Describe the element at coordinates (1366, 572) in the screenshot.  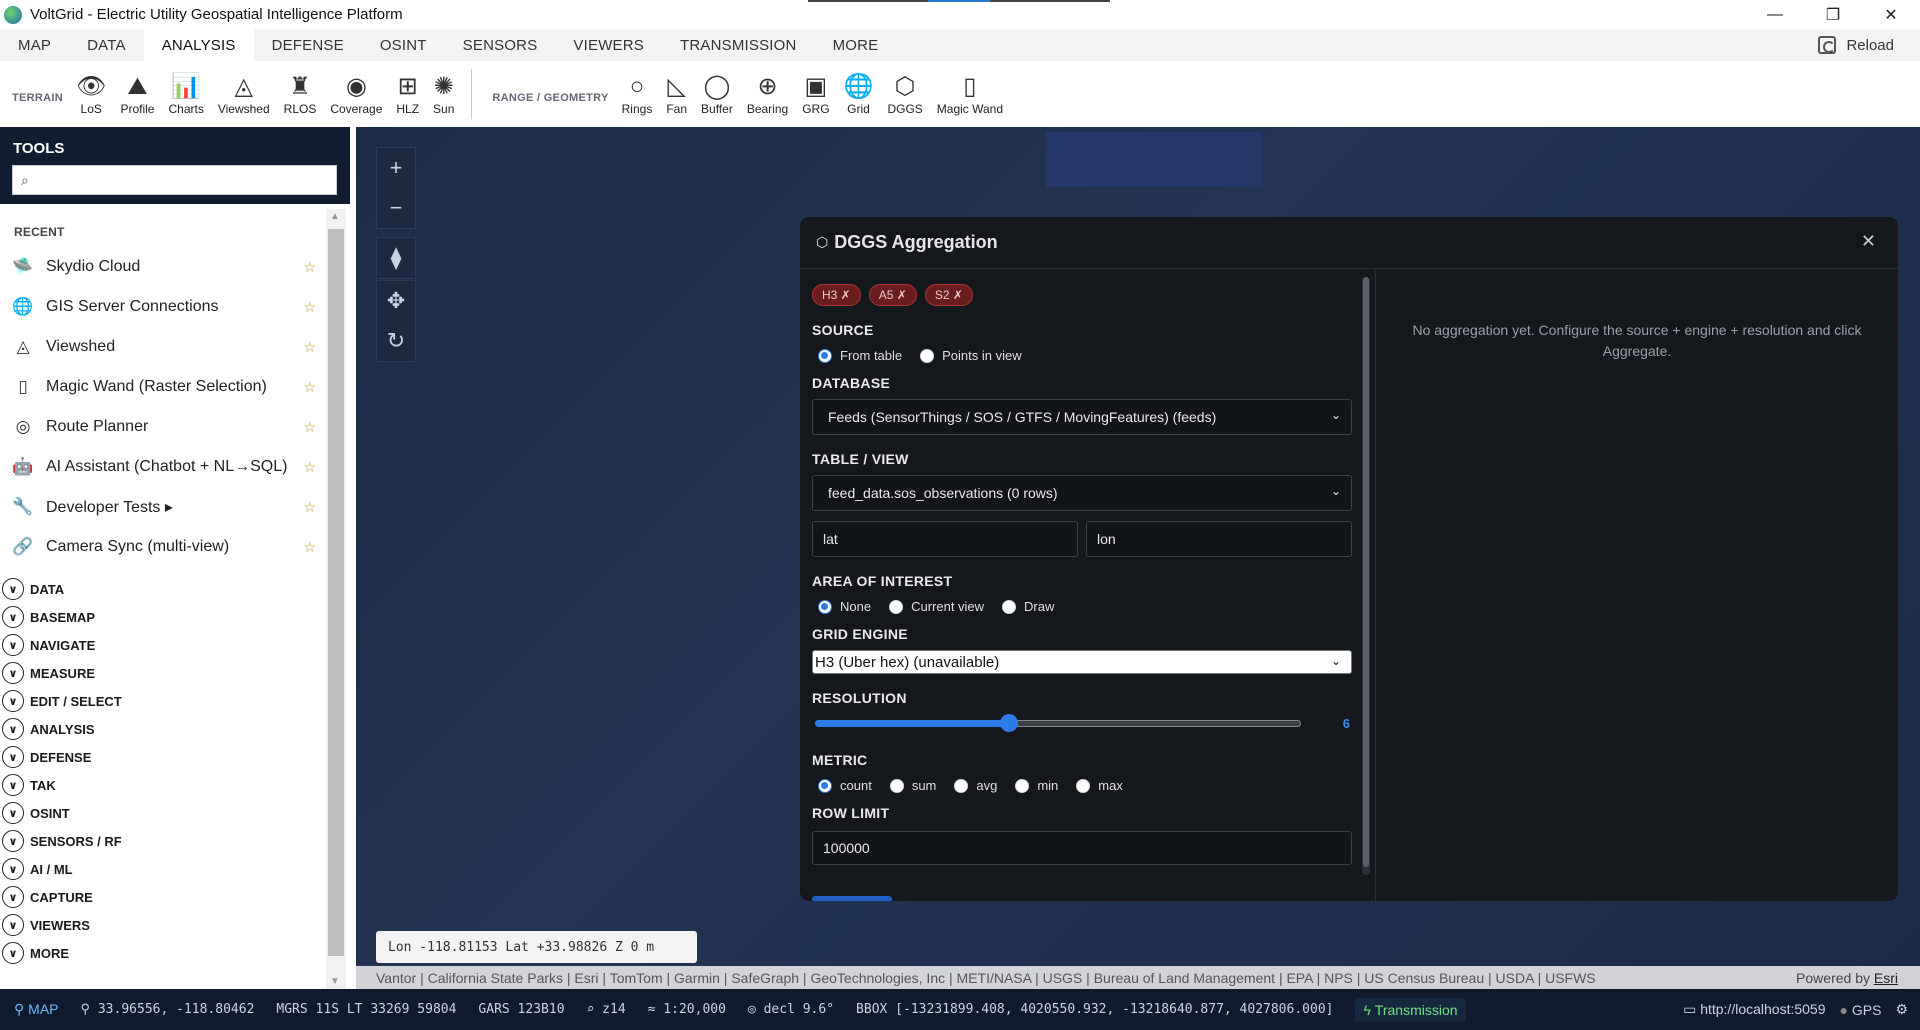
I see `dialog-scroll-thumb` at that location.